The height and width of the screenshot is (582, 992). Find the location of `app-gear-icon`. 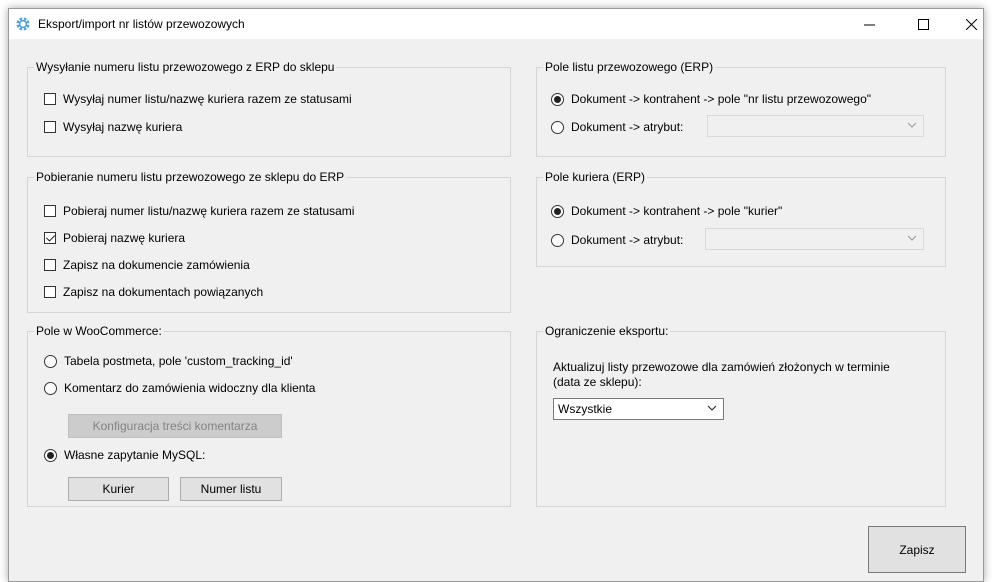

app-gear-icon is located at coordinates (23, 24).